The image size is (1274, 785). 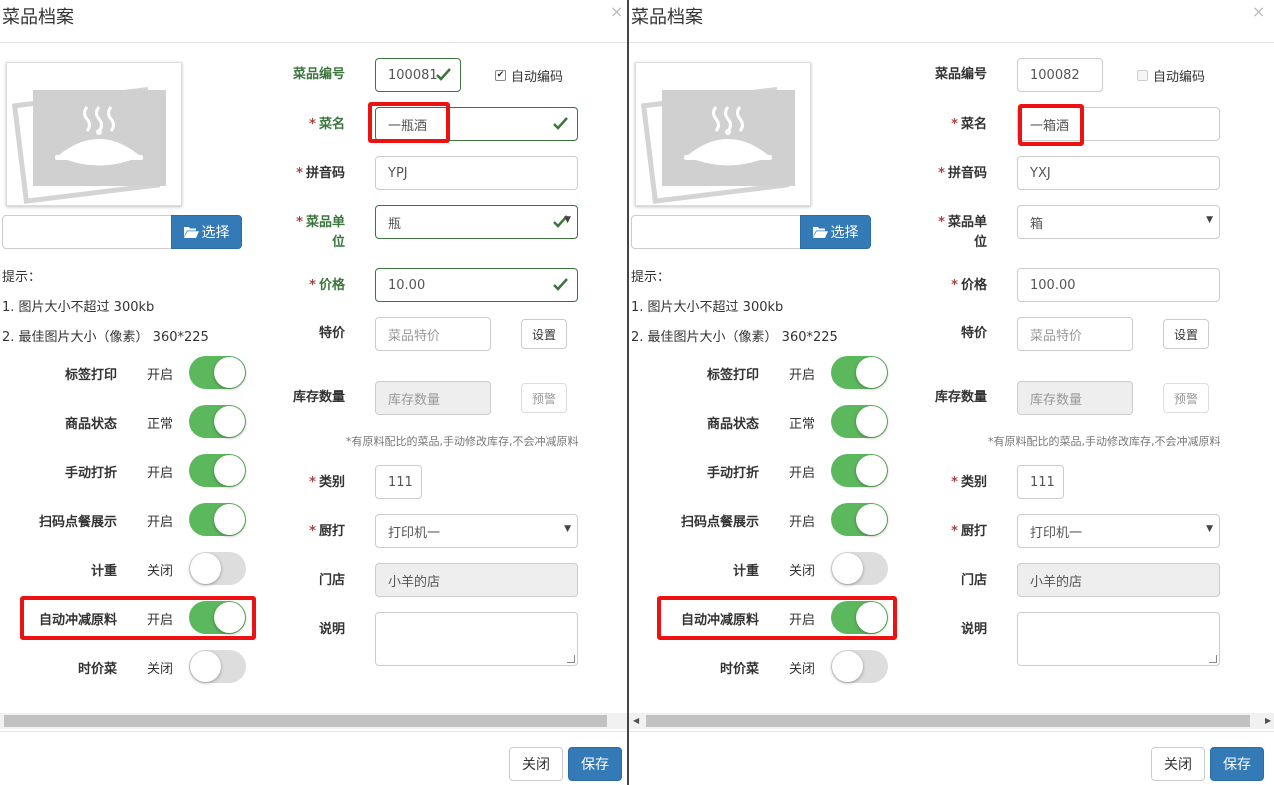 I want to click on tip-dimension: 2. 最佳图片大小（像素） 360*225, so click(x=105, y=337).